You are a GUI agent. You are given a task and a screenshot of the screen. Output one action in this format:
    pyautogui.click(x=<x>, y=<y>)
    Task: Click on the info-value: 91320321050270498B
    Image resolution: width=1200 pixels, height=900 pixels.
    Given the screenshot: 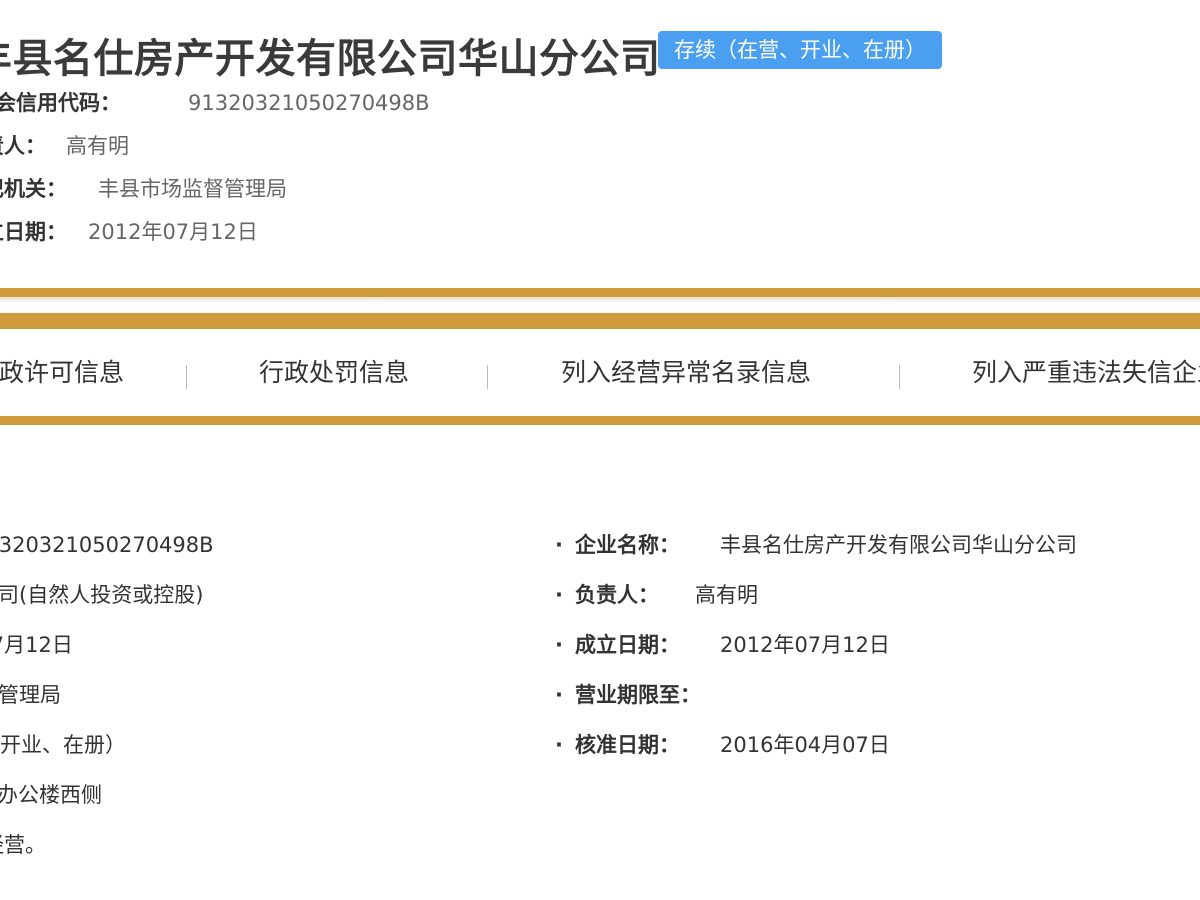 What is the action you would take?
    pyautogui.click(x=309, y=103)
    